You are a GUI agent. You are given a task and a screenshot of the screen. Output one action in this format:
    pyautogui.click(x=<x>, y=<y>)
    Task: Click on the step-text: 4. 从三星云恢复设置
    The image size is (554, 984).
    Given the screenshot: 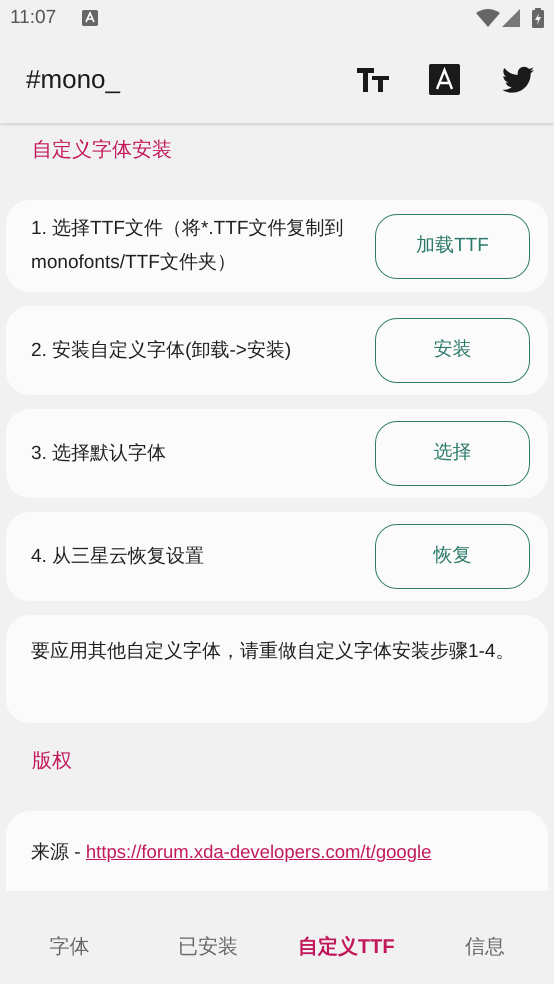 What is the action you would take?
    pyautogui.click(x=118, y=556)
    